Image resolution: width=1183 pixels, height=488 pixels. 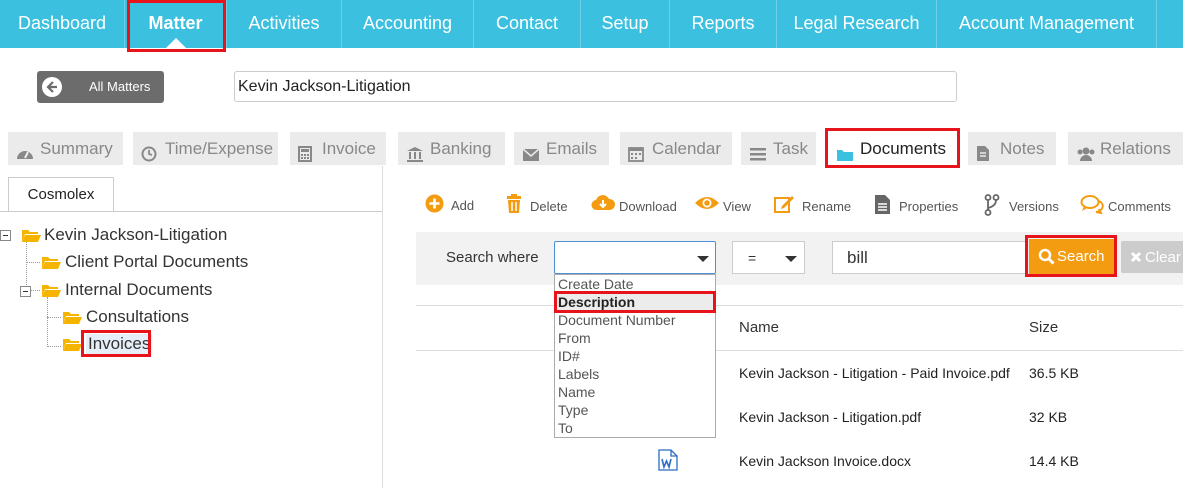 I want to click on view-button: View, so click(x=724, y=205).